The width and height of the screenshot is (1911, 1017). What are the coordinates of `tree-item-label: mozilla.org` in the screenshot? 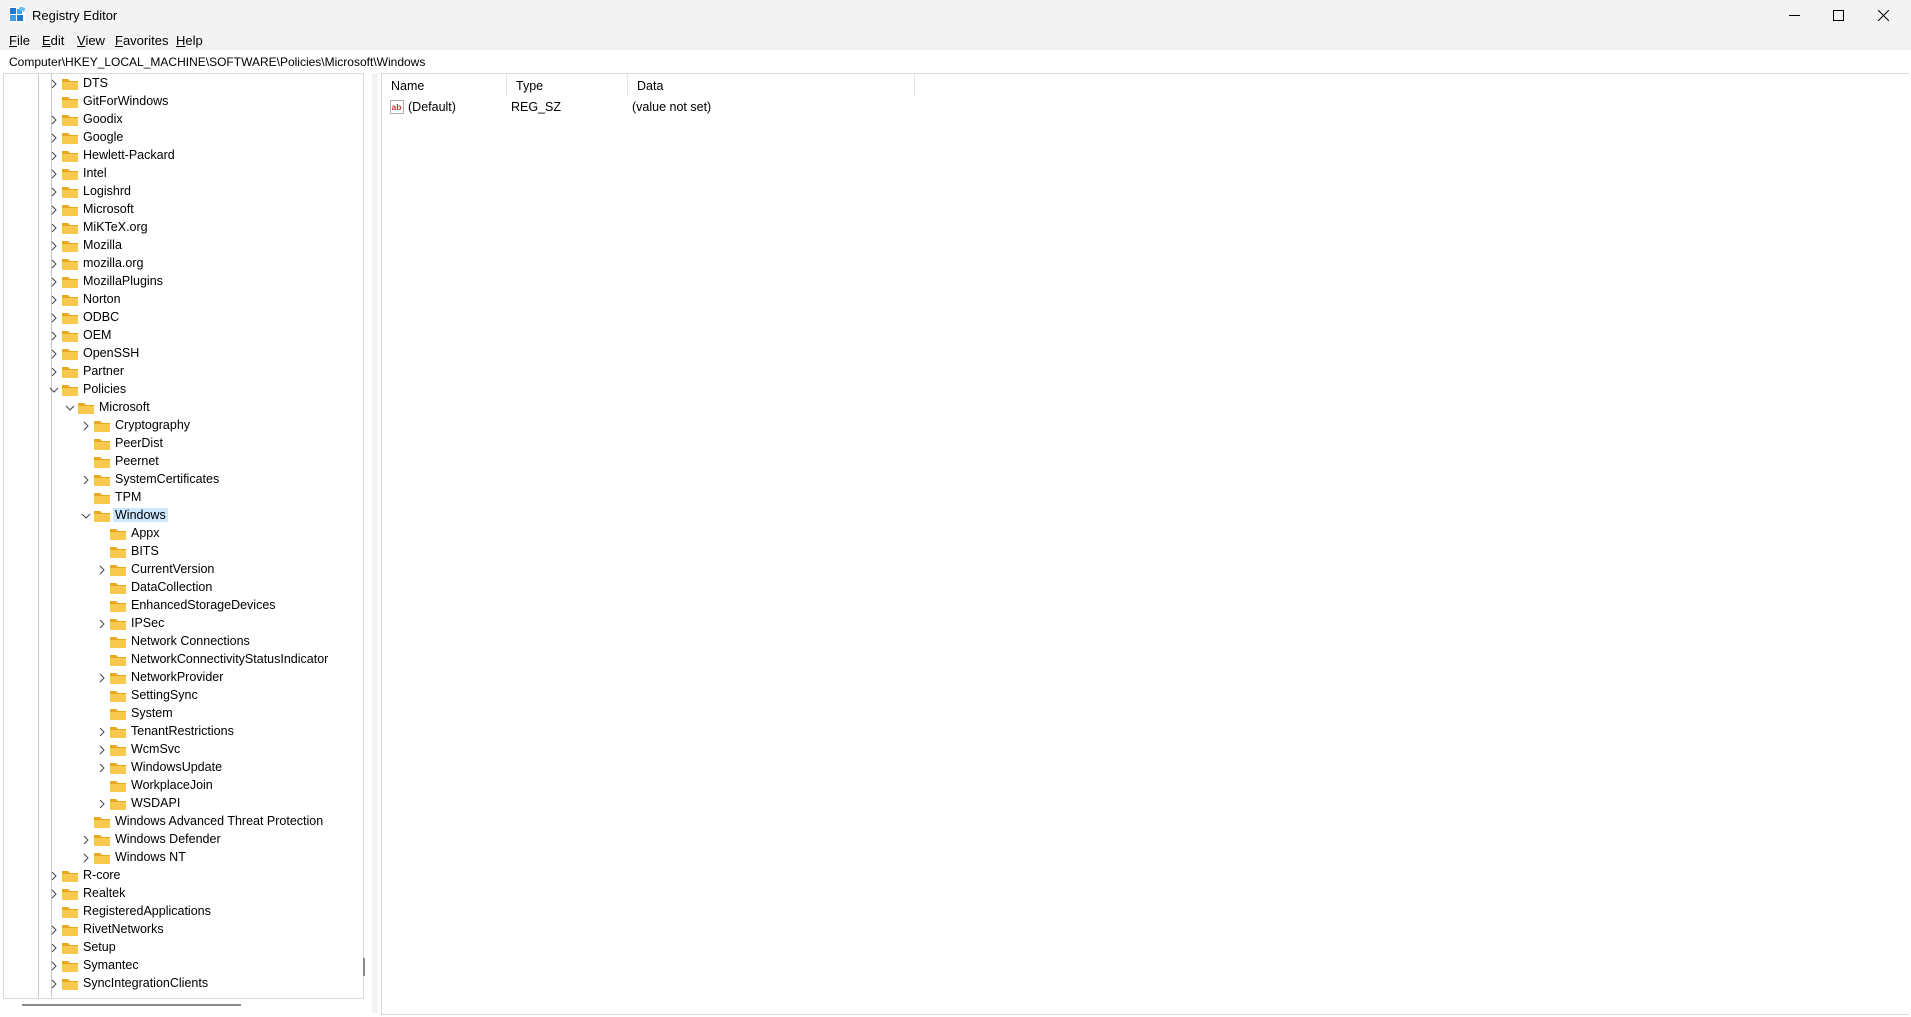 It's located at (113, 263).